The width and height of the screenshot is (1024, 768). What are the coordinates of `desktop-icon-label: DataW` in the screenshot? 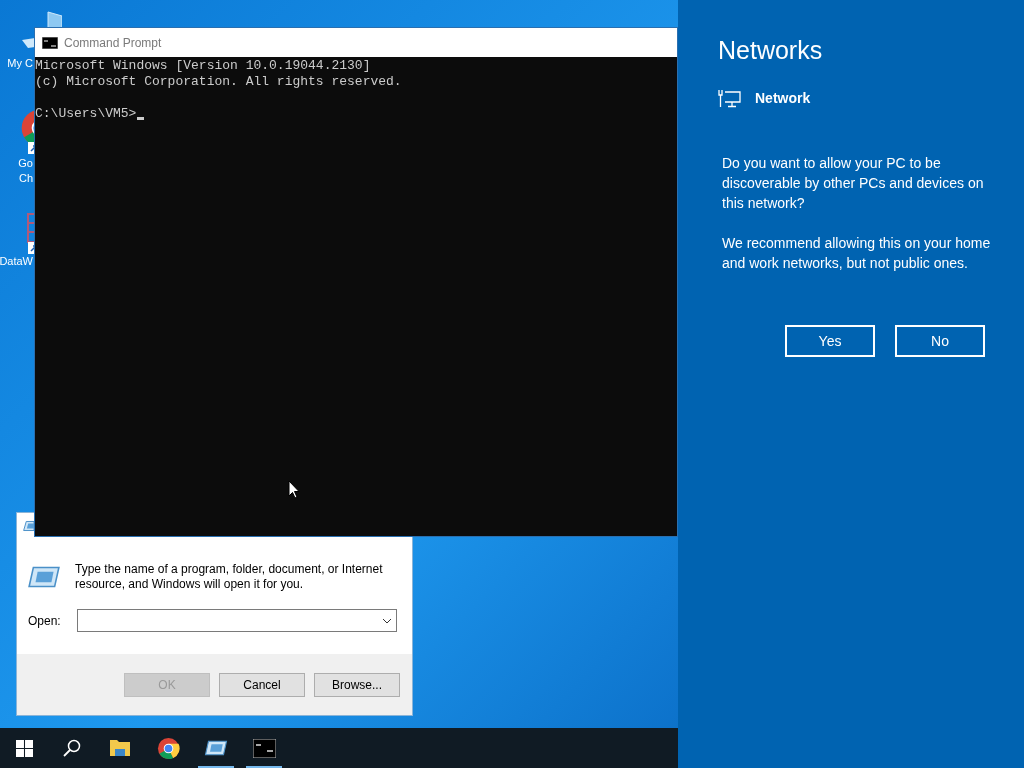 It's located at (16, 261).